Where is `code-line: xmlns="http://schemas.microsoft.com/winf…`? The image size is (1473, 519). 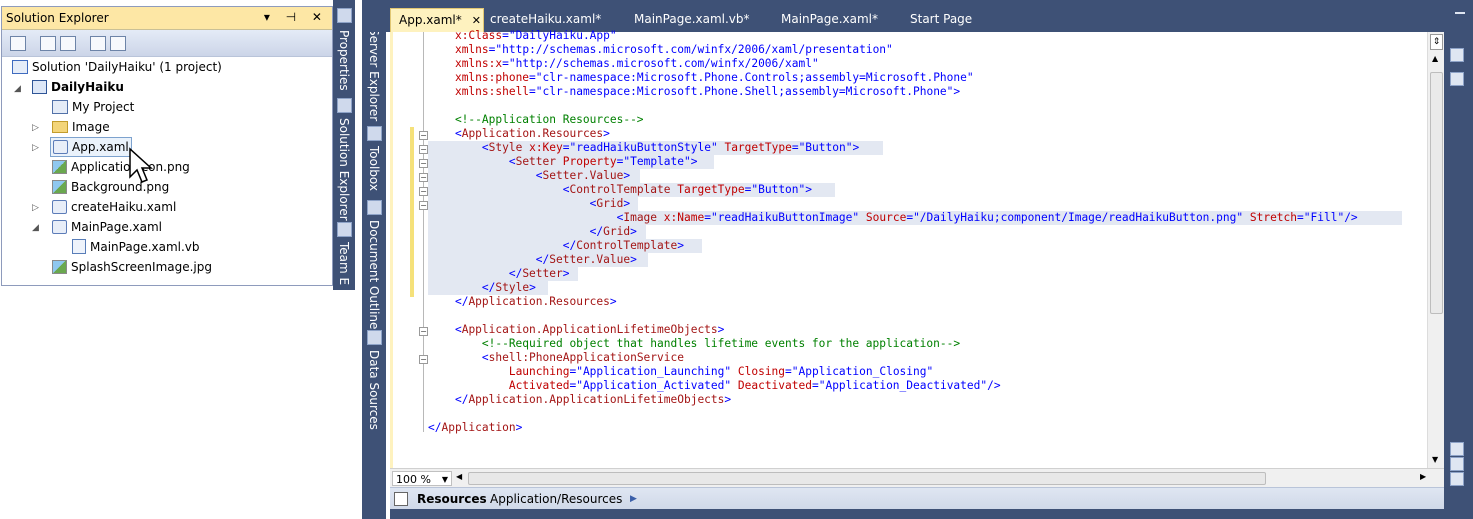 code-line: xmlns="http://schemas.microsoft.com/winf… is located at coordinates (673, 49).